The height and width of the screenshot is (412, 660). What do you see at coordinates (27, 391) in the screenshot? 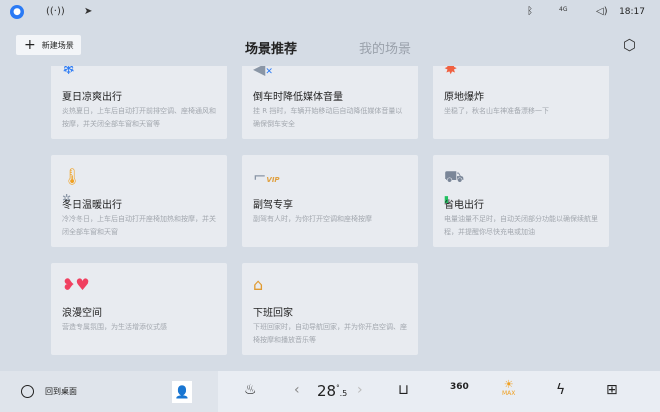
I see `home-circle-icon` at bounding box center [27, 391].